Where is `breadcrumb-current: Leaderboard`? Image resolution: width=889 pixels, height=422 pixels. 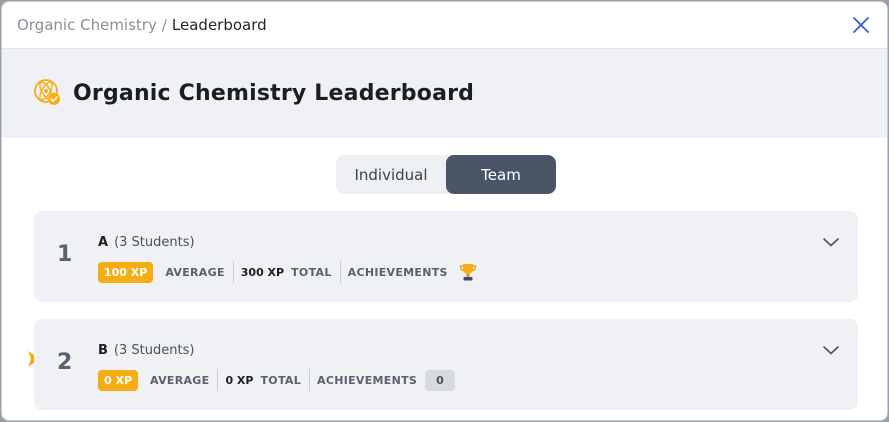 breadcrumb-current: Leaderboard is located at coordinates (219, 25).